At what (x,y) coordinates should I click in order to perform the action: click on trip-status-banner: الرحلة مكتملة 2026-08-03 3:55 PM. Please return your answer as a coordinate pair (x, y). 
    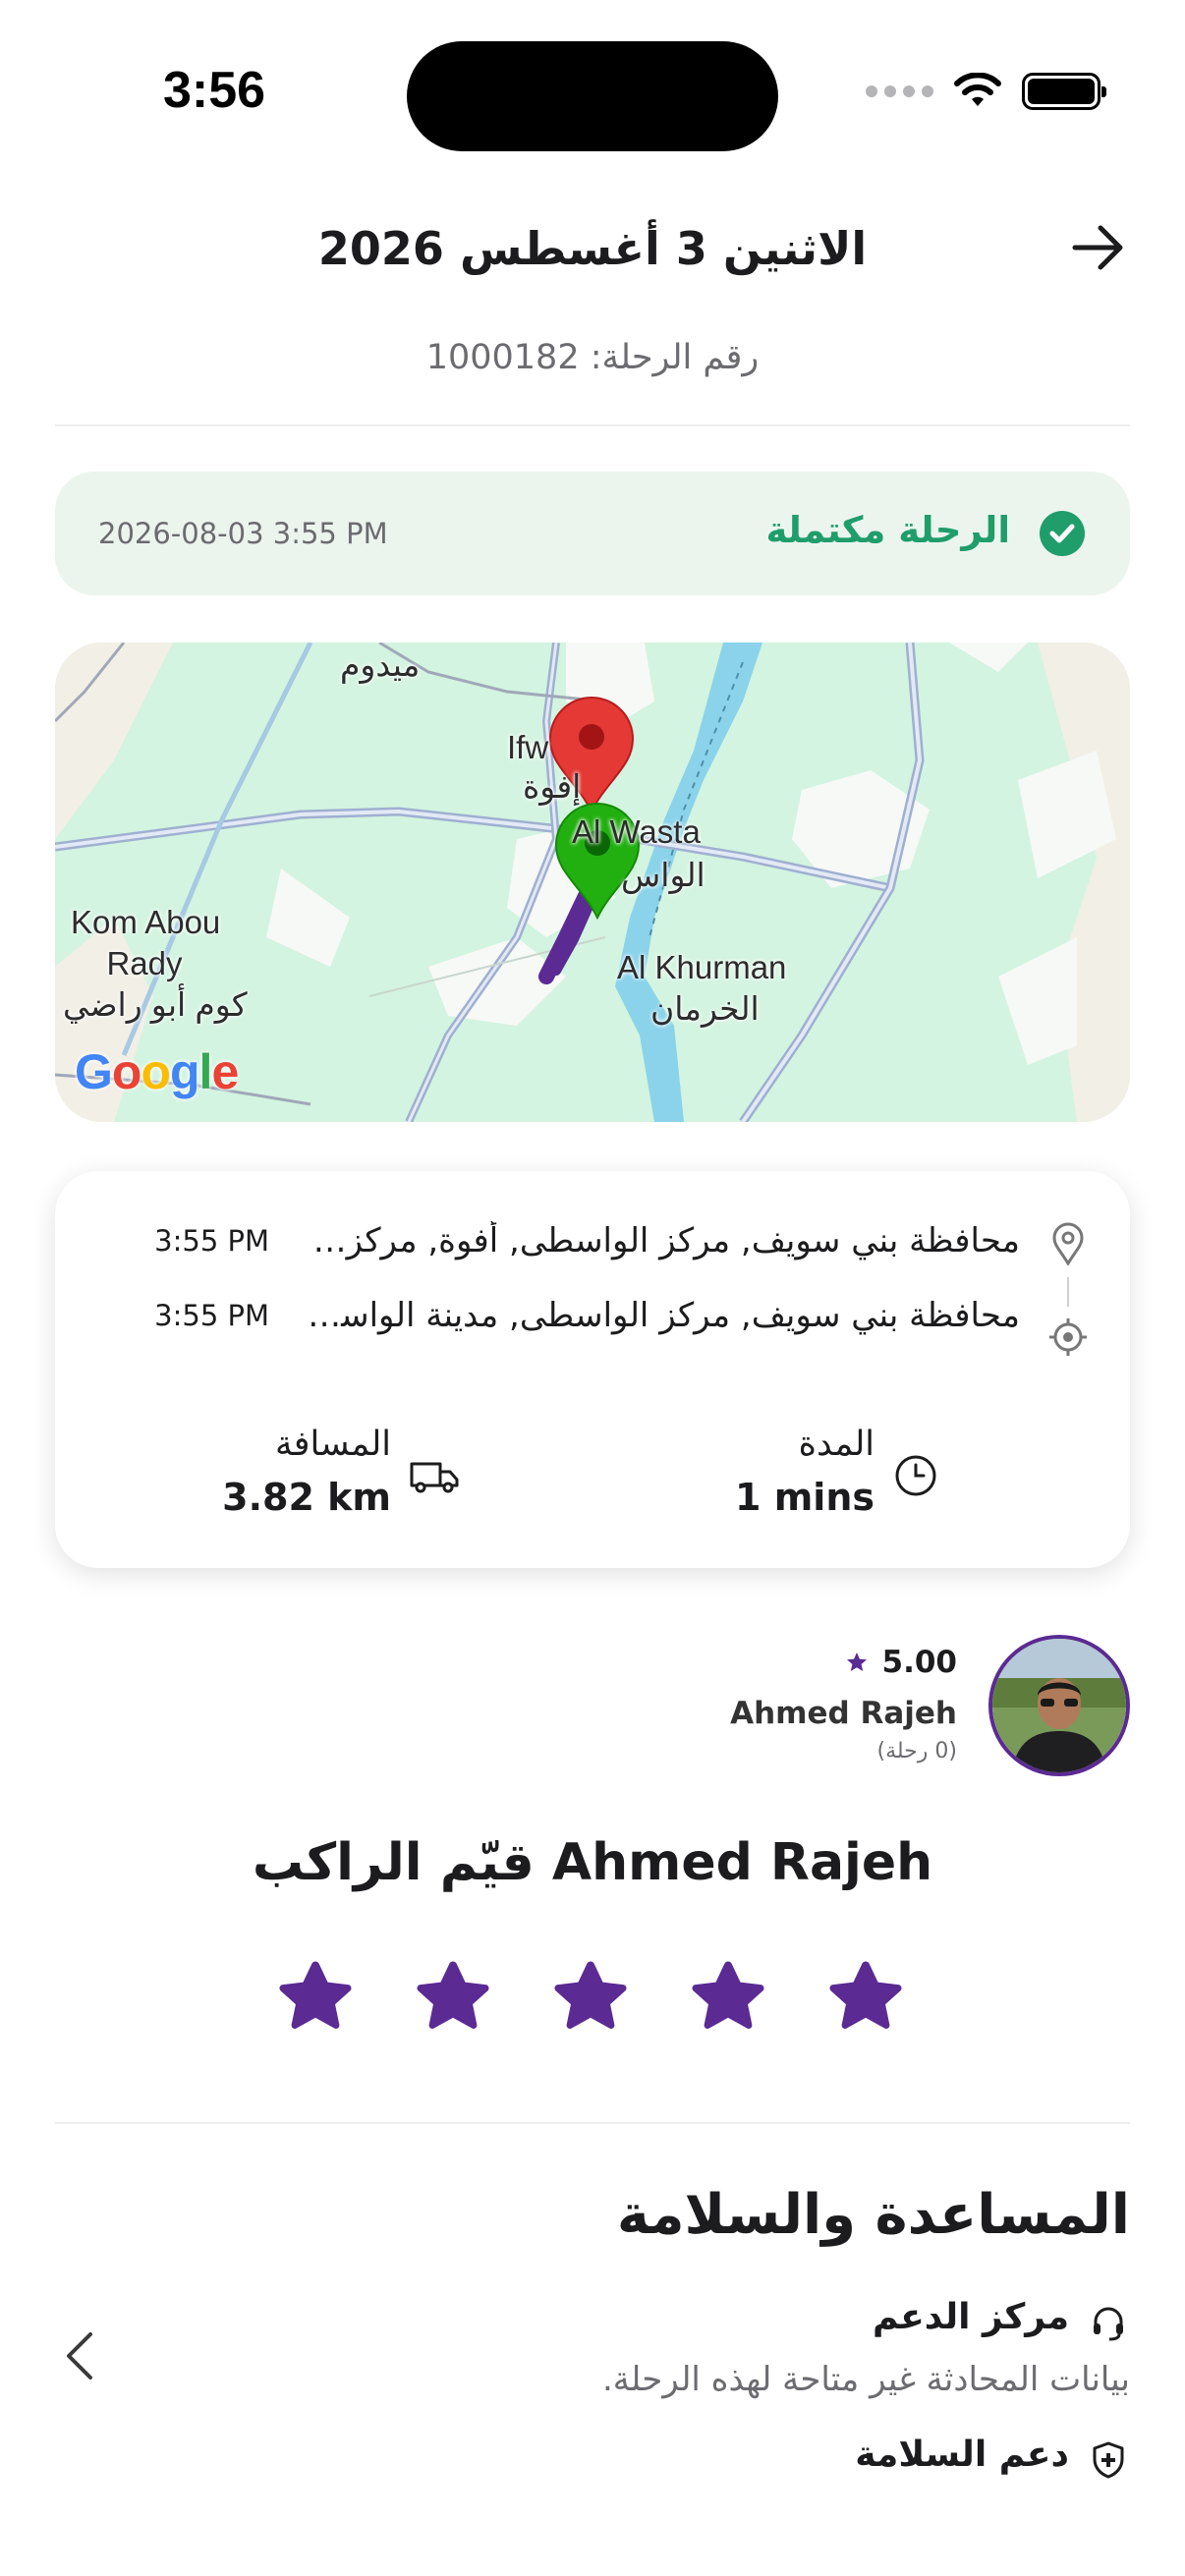
    Looking at the image, I should click on (592, 533).